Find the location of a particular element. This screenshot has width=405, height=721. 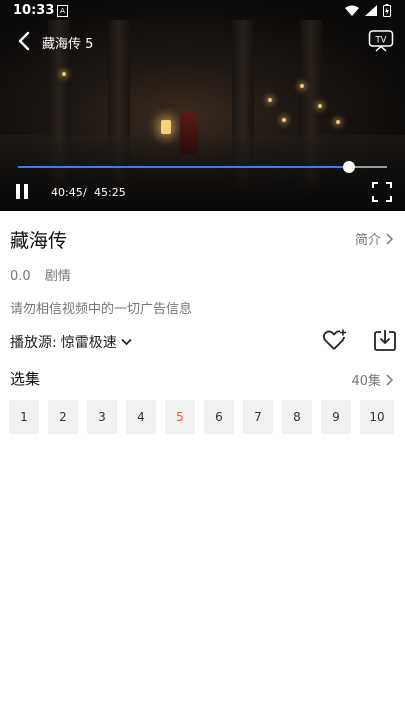

rating-score: 0.0 is located at coordinates (20, 276).